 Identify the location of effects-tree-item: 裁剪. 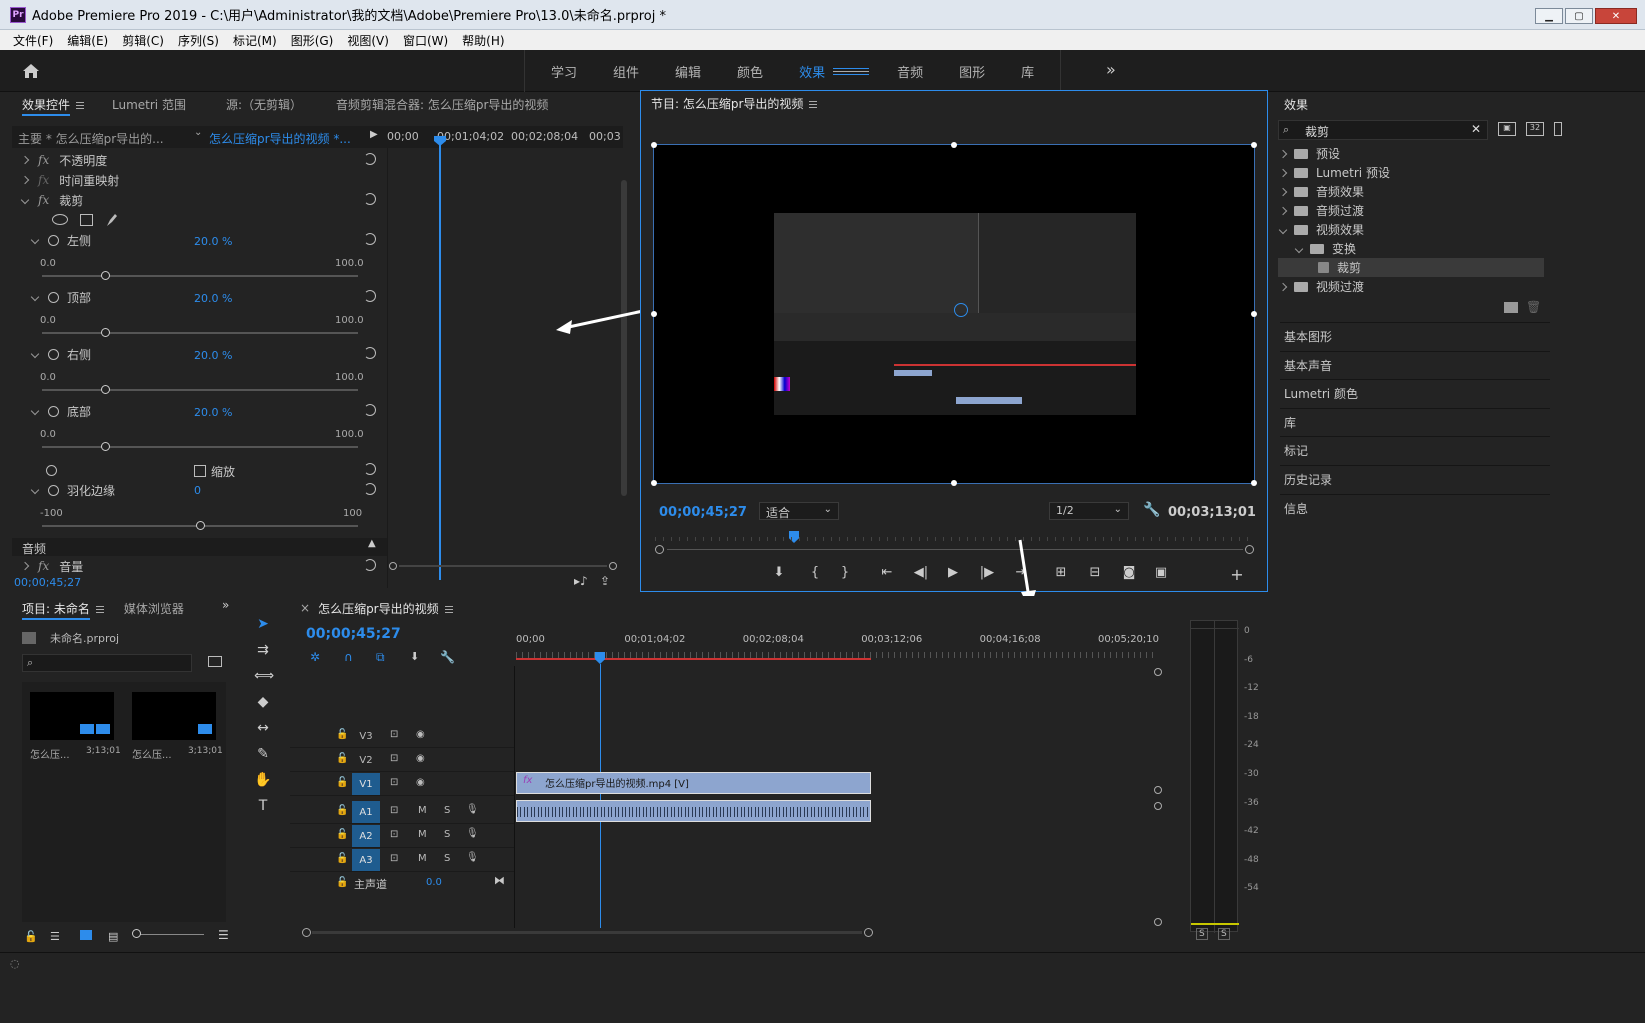
(1411, 267).